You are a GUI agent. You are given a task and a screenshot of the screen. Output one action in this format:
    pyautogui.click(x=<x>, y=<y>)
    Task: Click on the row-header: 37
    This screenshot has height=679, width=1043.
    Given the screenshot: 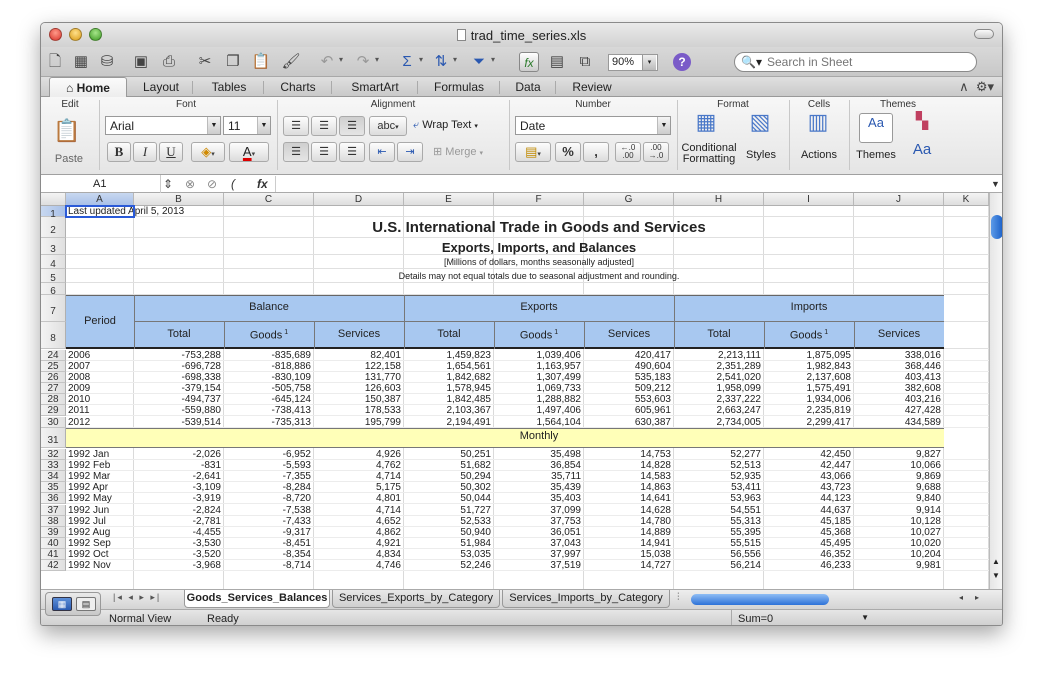 What is the action you would take?
    pyautogui.click(x=53, y=510)
    